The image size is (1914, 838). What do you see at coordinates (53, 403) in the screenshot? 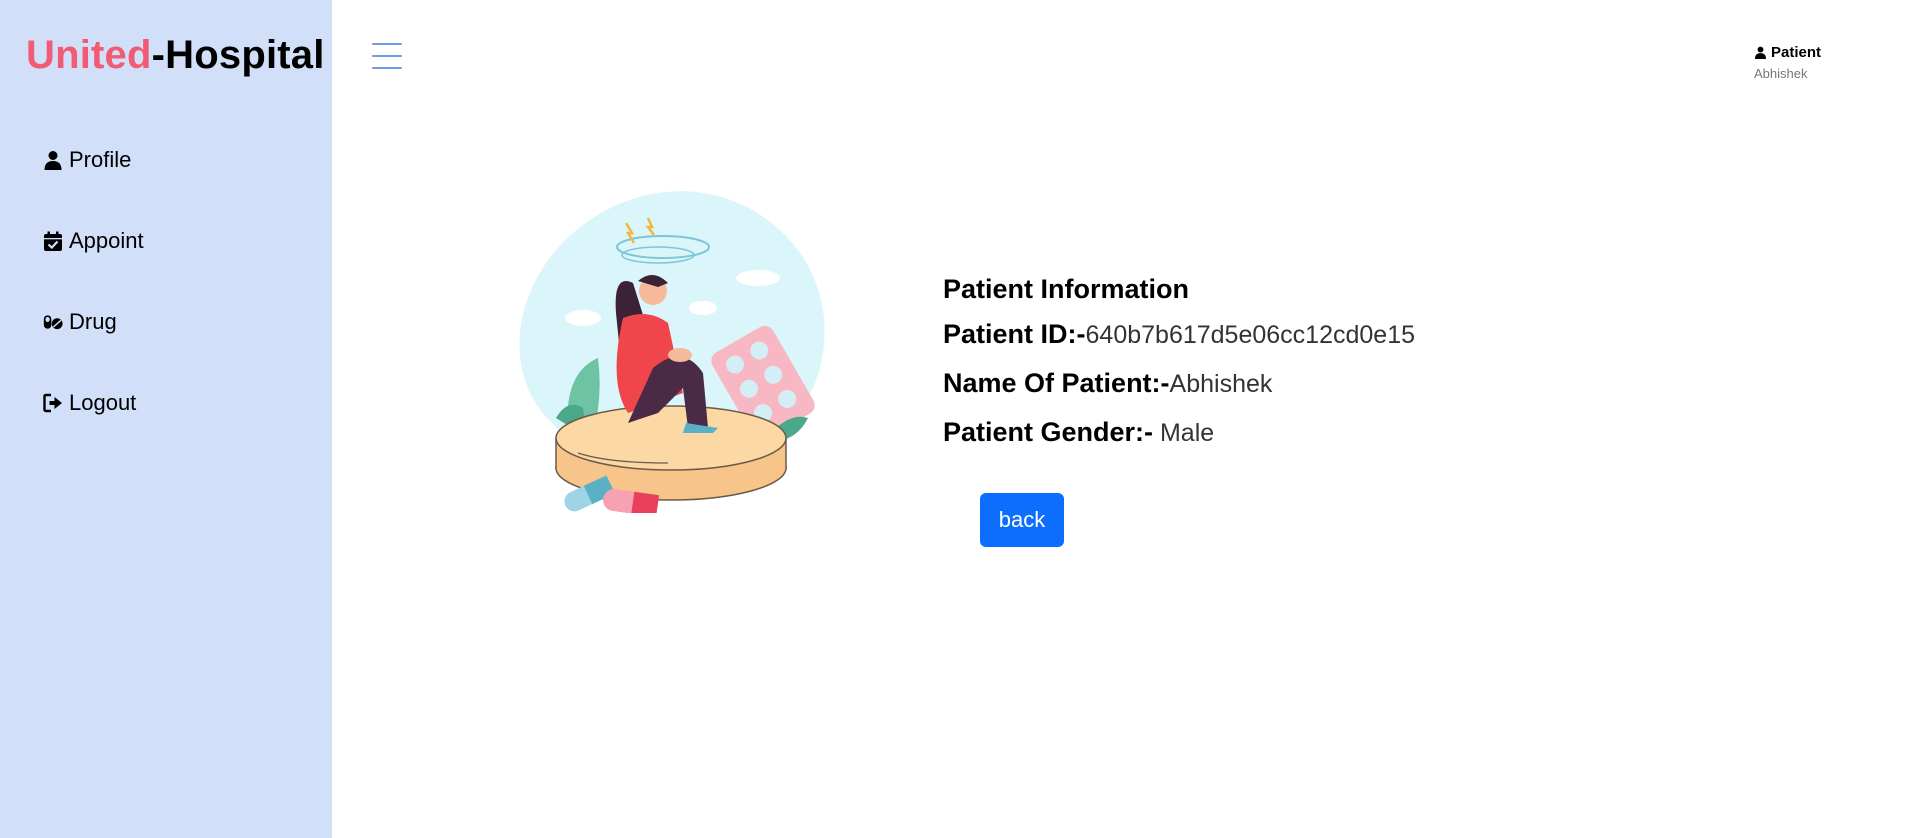
I see `logout-icon` at bounding box center [53, 403].